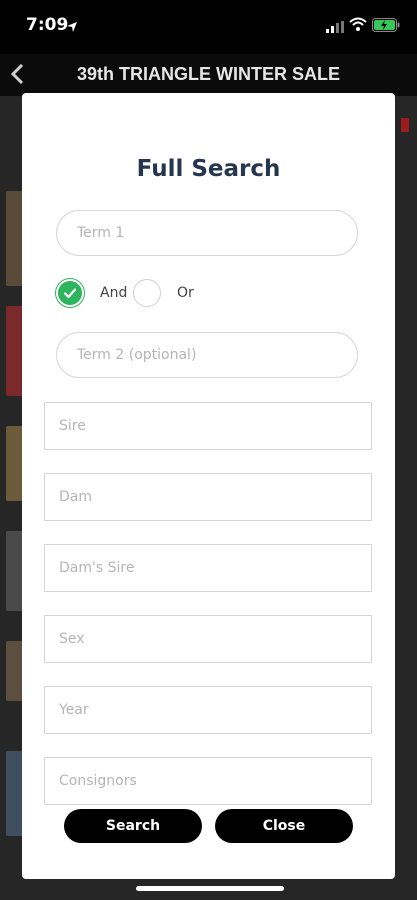 The height and width of the screenshot is (900, 417). What do you see at coordinates (208, 710) in the screenshot?
I see `year-input` at bounding box center [208, 710].